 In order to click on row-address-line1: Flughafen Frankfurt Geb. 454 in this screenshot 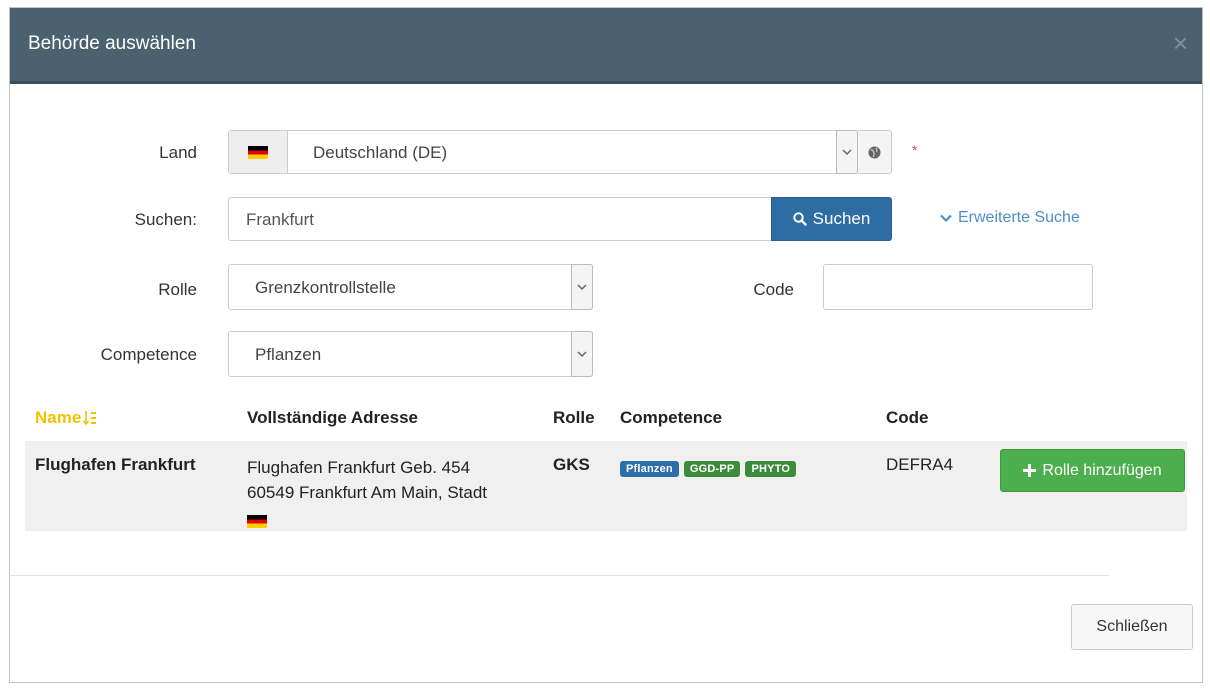, I will do `click(359, 467)`.